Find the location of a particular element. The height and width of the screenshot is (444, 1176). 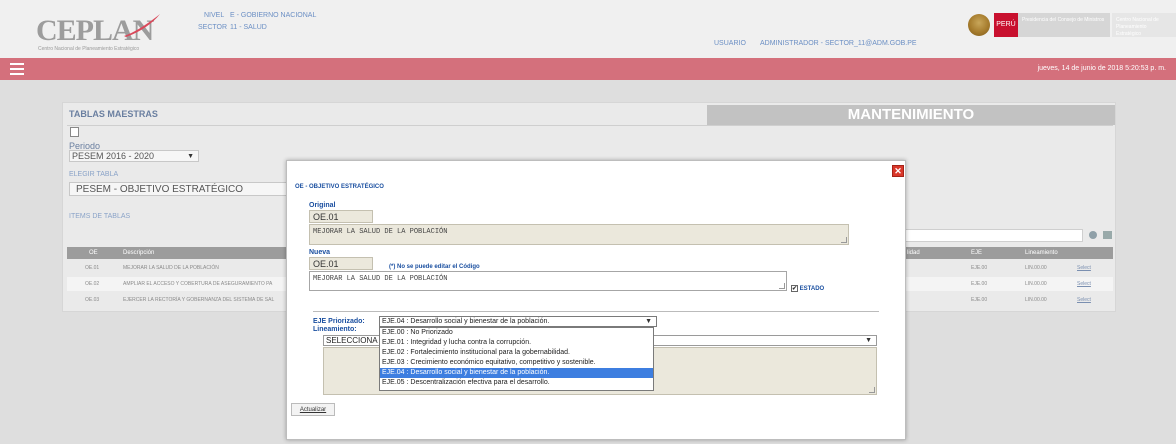

items-tablas-label: ITEMS DE TABLAS is located at coordinates (100, 216).